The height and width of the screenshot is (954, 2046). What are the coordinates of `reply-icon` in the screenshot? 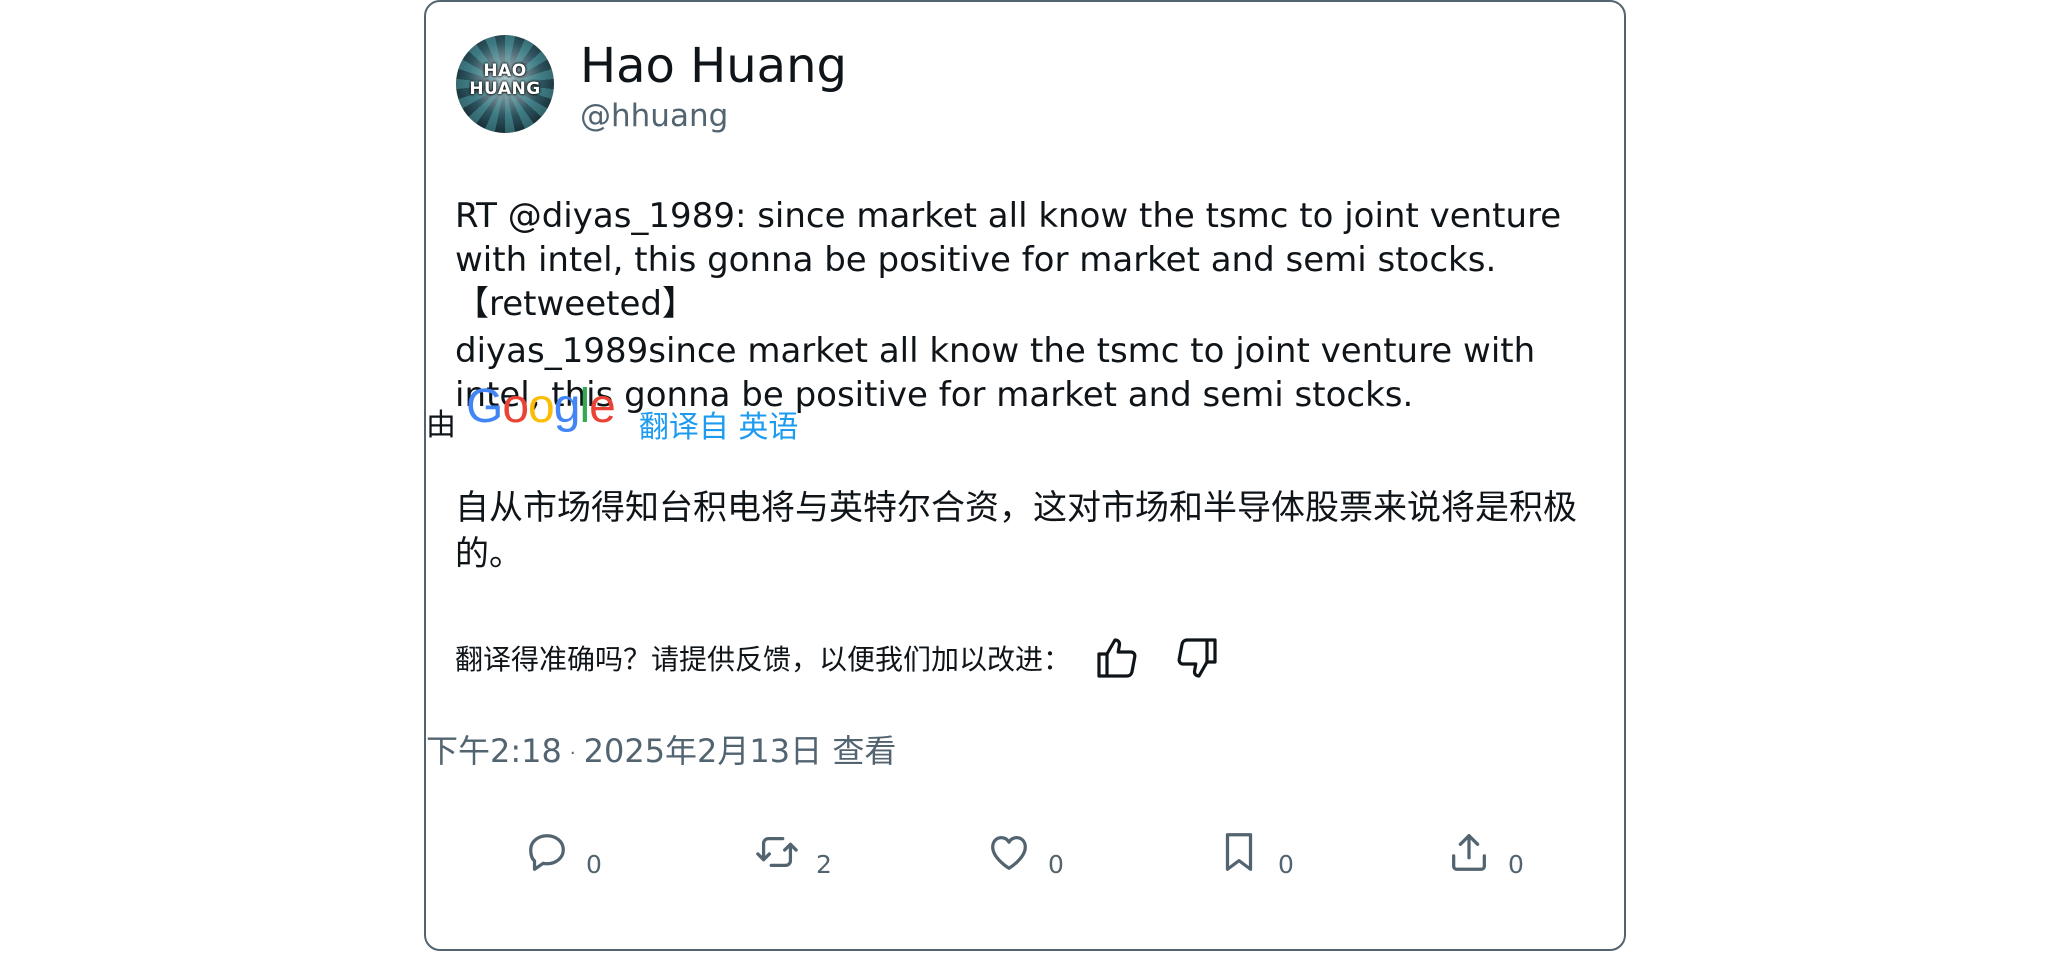 It's located at (547, 854).